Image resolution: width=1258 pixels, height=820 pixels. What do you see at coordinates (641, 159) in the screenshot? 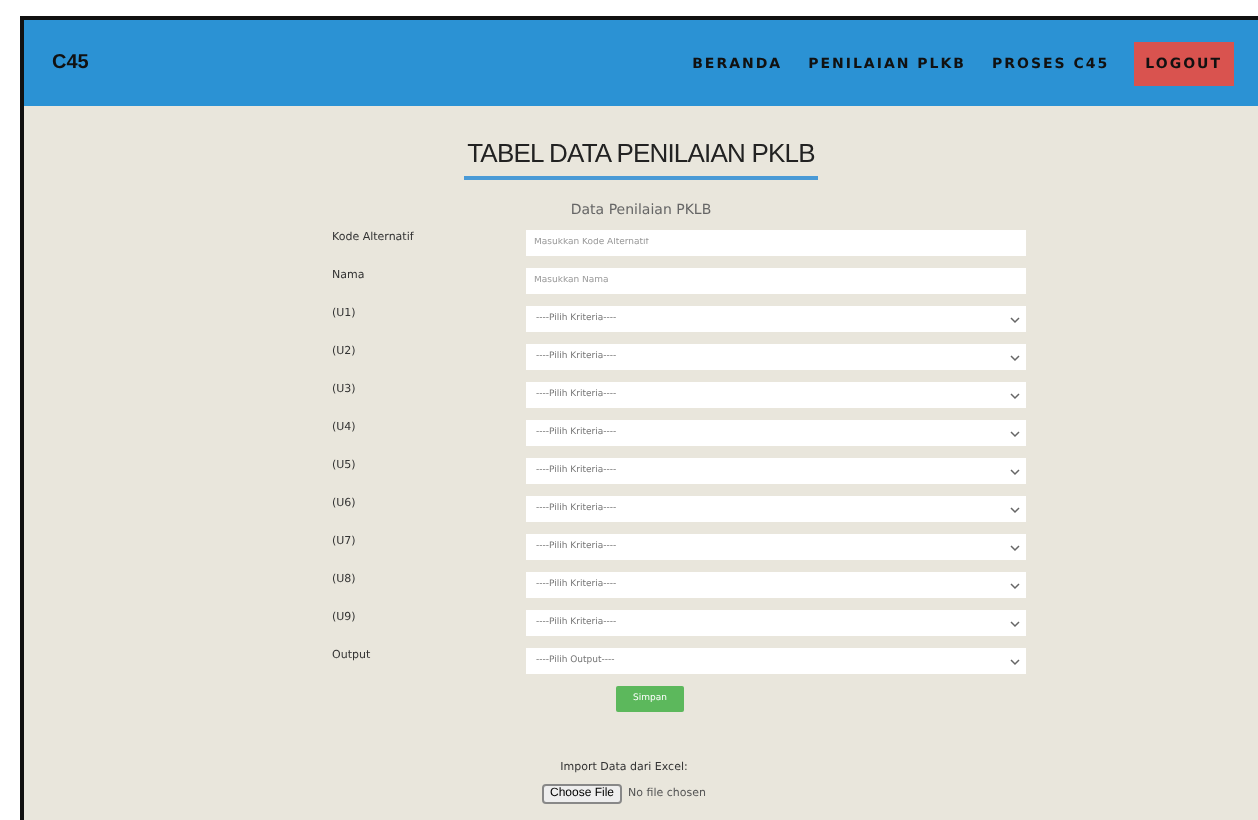
I see `page-title: TABEL DATA PENILAIAN PKLB` at bounding box center [641, 159].